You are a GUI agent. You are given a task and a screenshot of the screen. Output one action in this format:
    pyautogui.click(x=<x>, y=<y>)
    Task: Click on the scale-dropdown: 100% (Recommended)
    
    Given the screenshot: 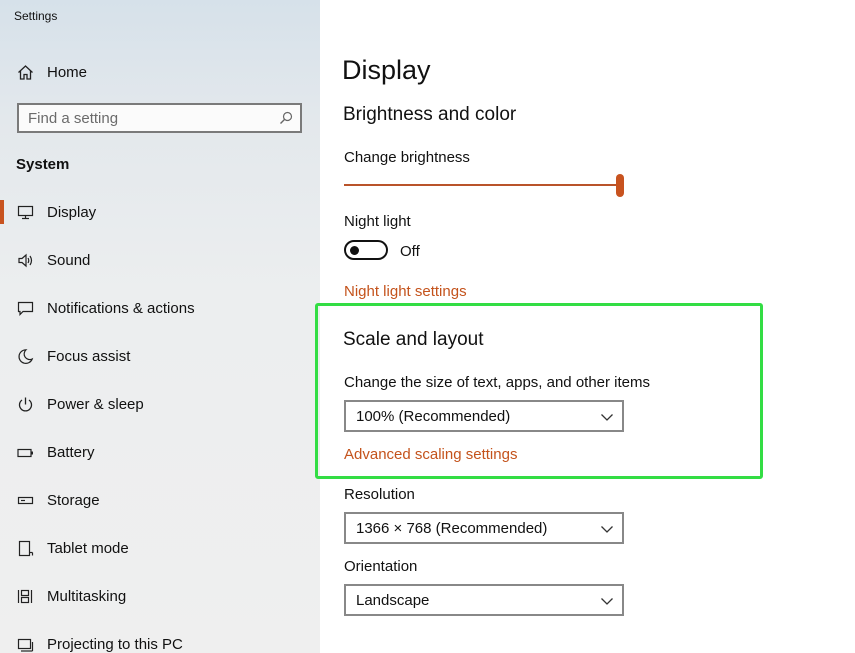 What is the action you would take?
    pyautogui.click(x=484, y=416)
    